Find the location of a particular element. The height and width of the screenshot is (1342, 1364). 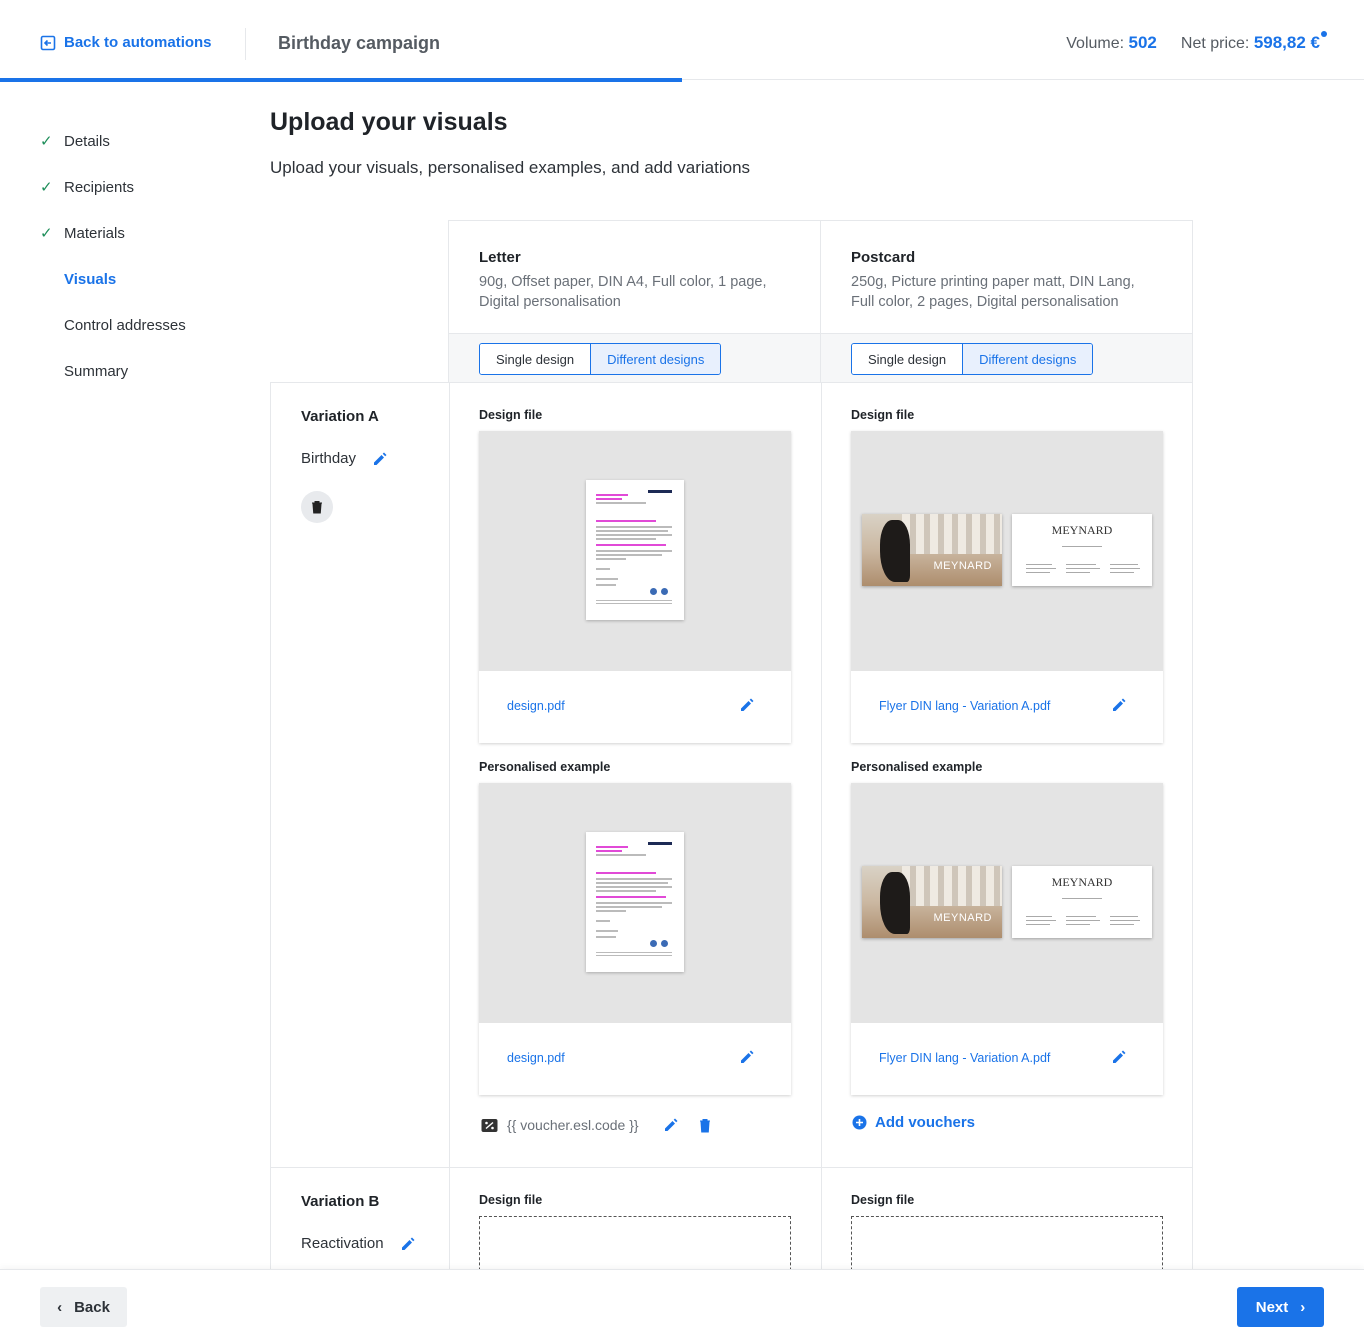

step-label: Details is located at coordinates (87, 141).